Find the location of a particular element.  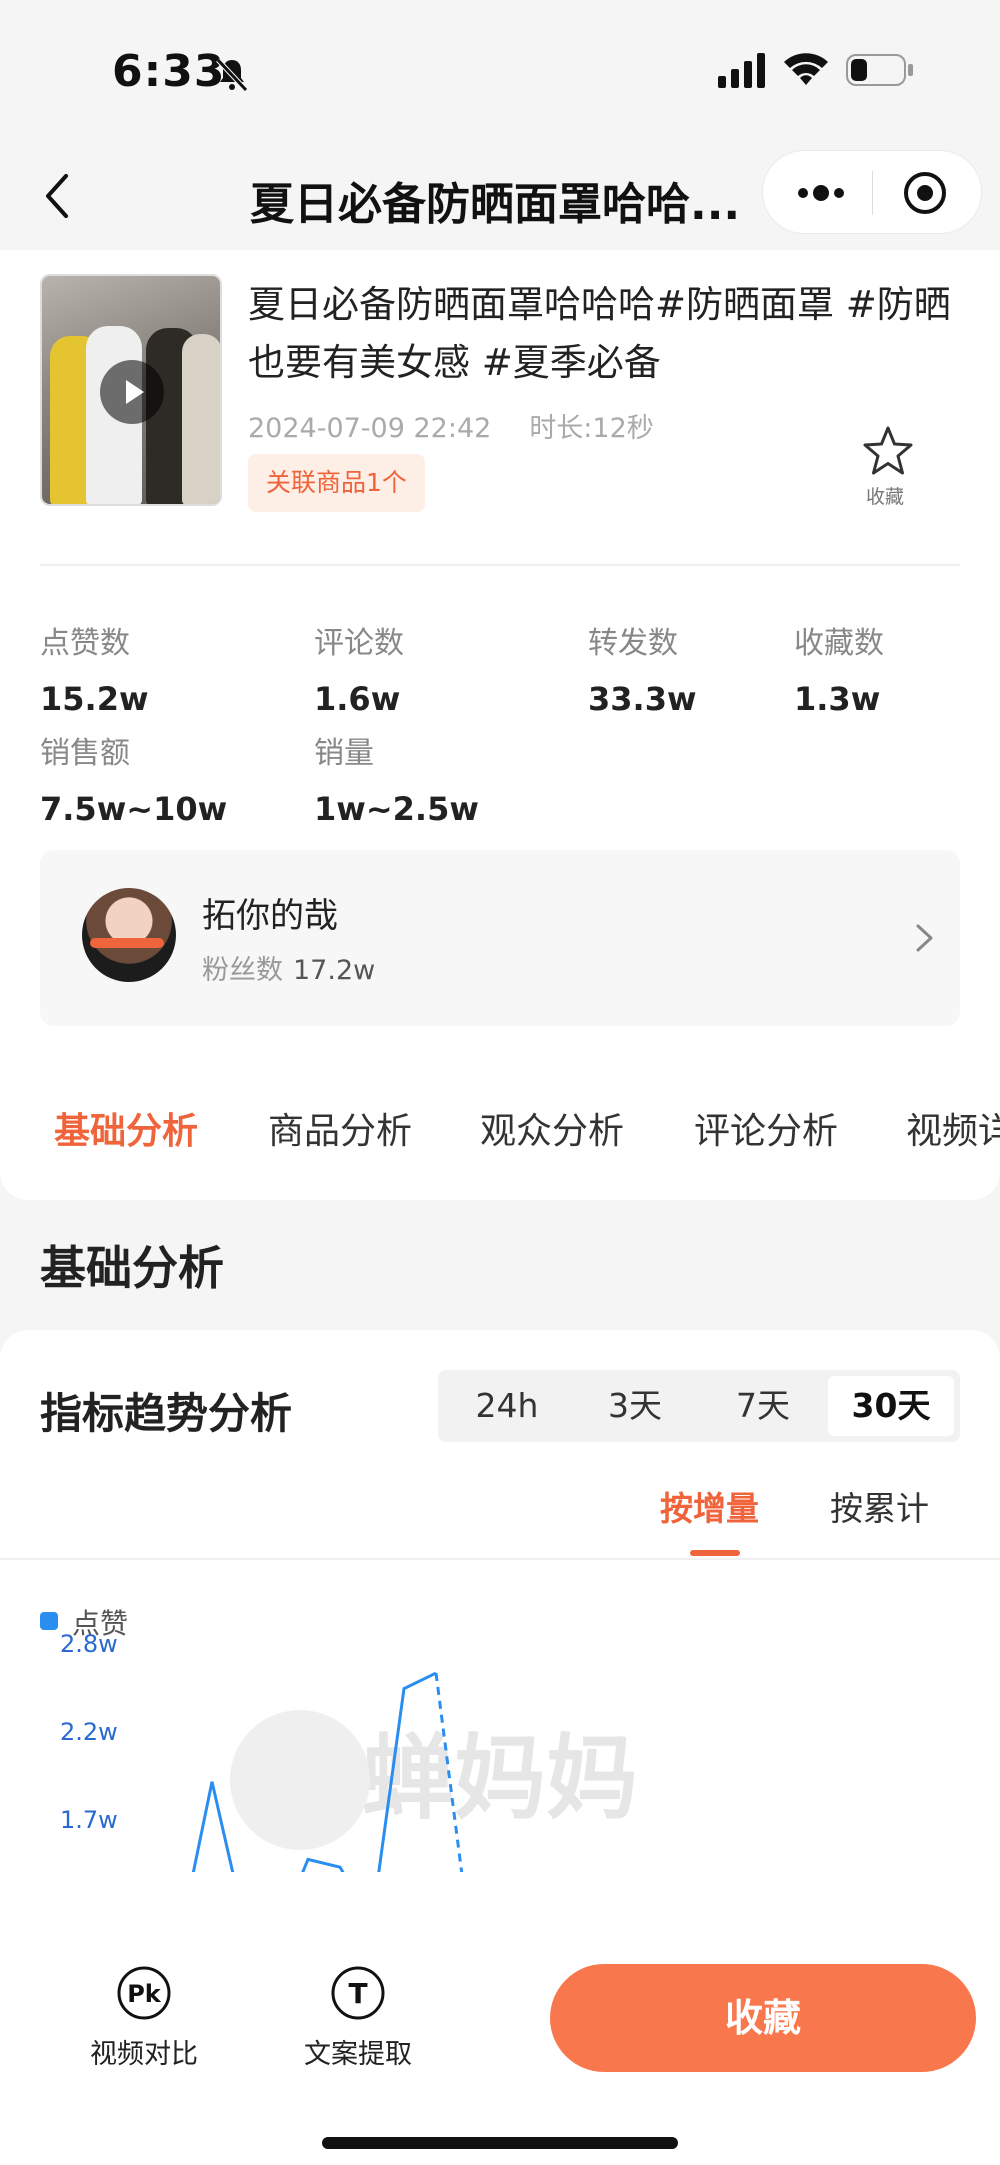

collect-button: 收藏 is located at coordinates (763, 2018).